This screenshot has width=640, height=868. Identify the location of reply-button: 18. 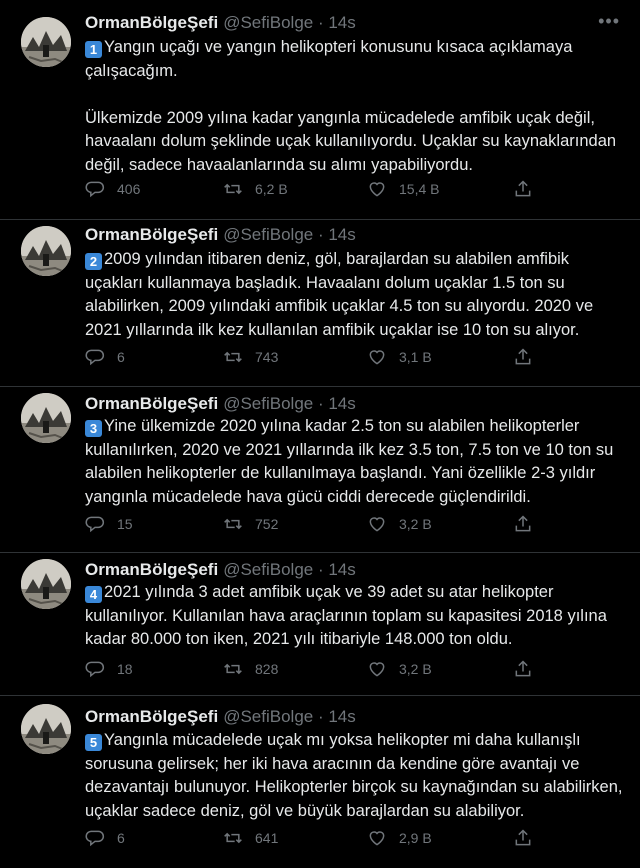
(109, 669).